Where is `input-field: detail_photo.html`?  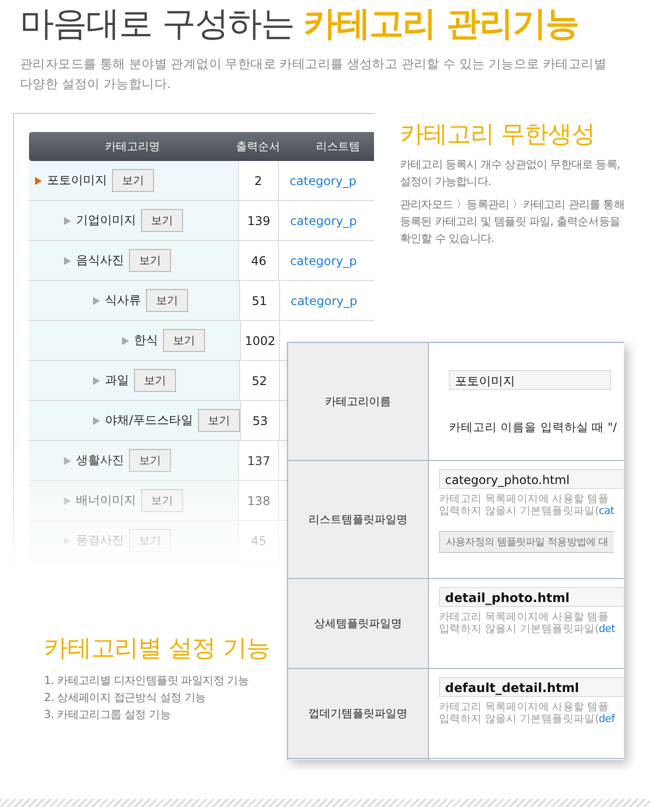 input-field: detail_photo.html is located at coordinates (531, 597).